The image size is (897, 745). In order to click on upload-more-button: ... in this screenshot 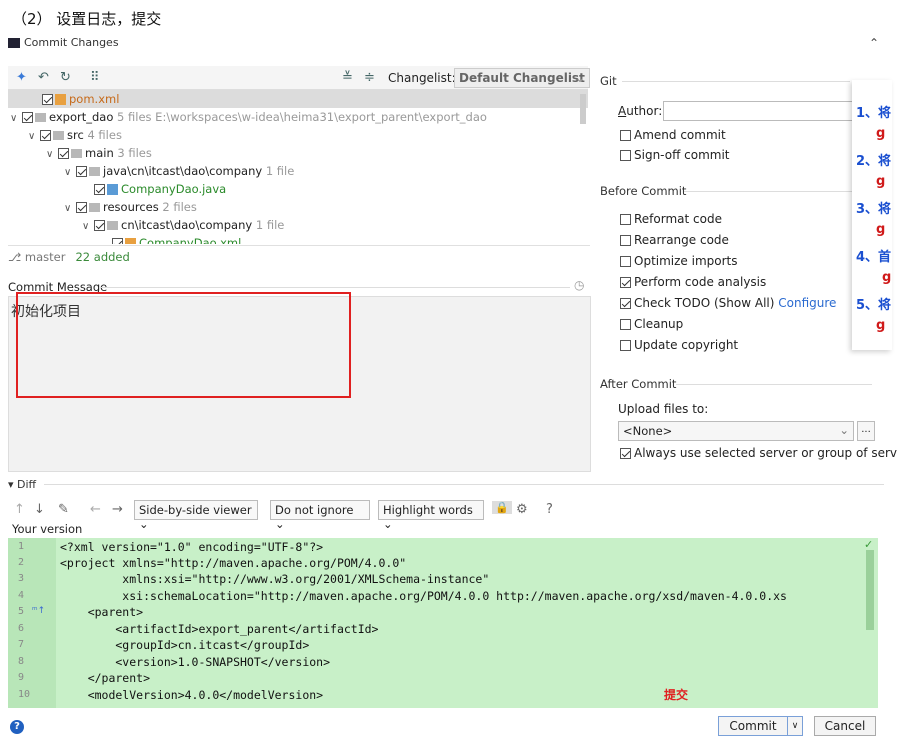, I will do `click(866, 431)`.